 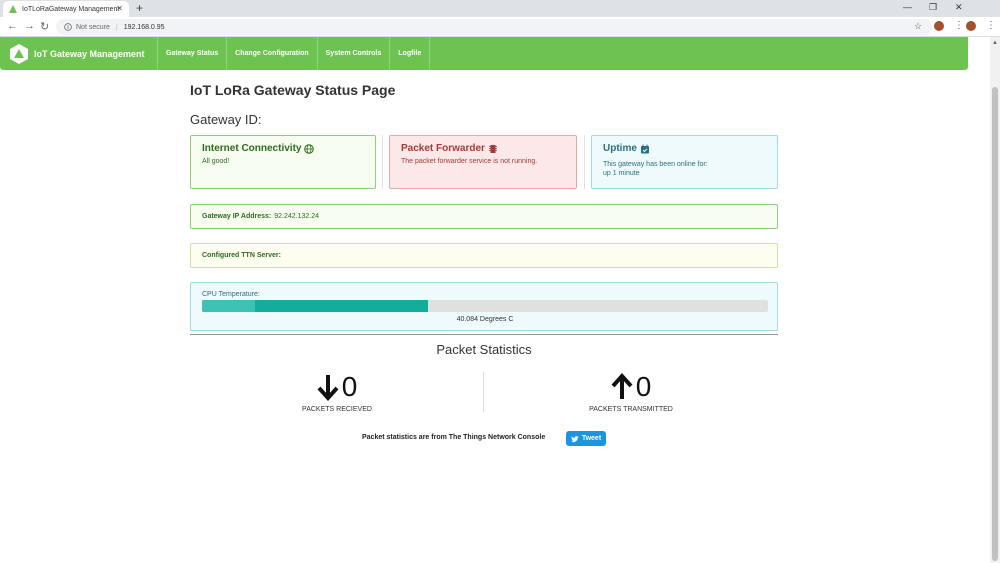 What do you see at coordinates (252, 148) in the screenshot?
I see `internet-card-title: Internet Connectivity` at bounding box center [252, 148].